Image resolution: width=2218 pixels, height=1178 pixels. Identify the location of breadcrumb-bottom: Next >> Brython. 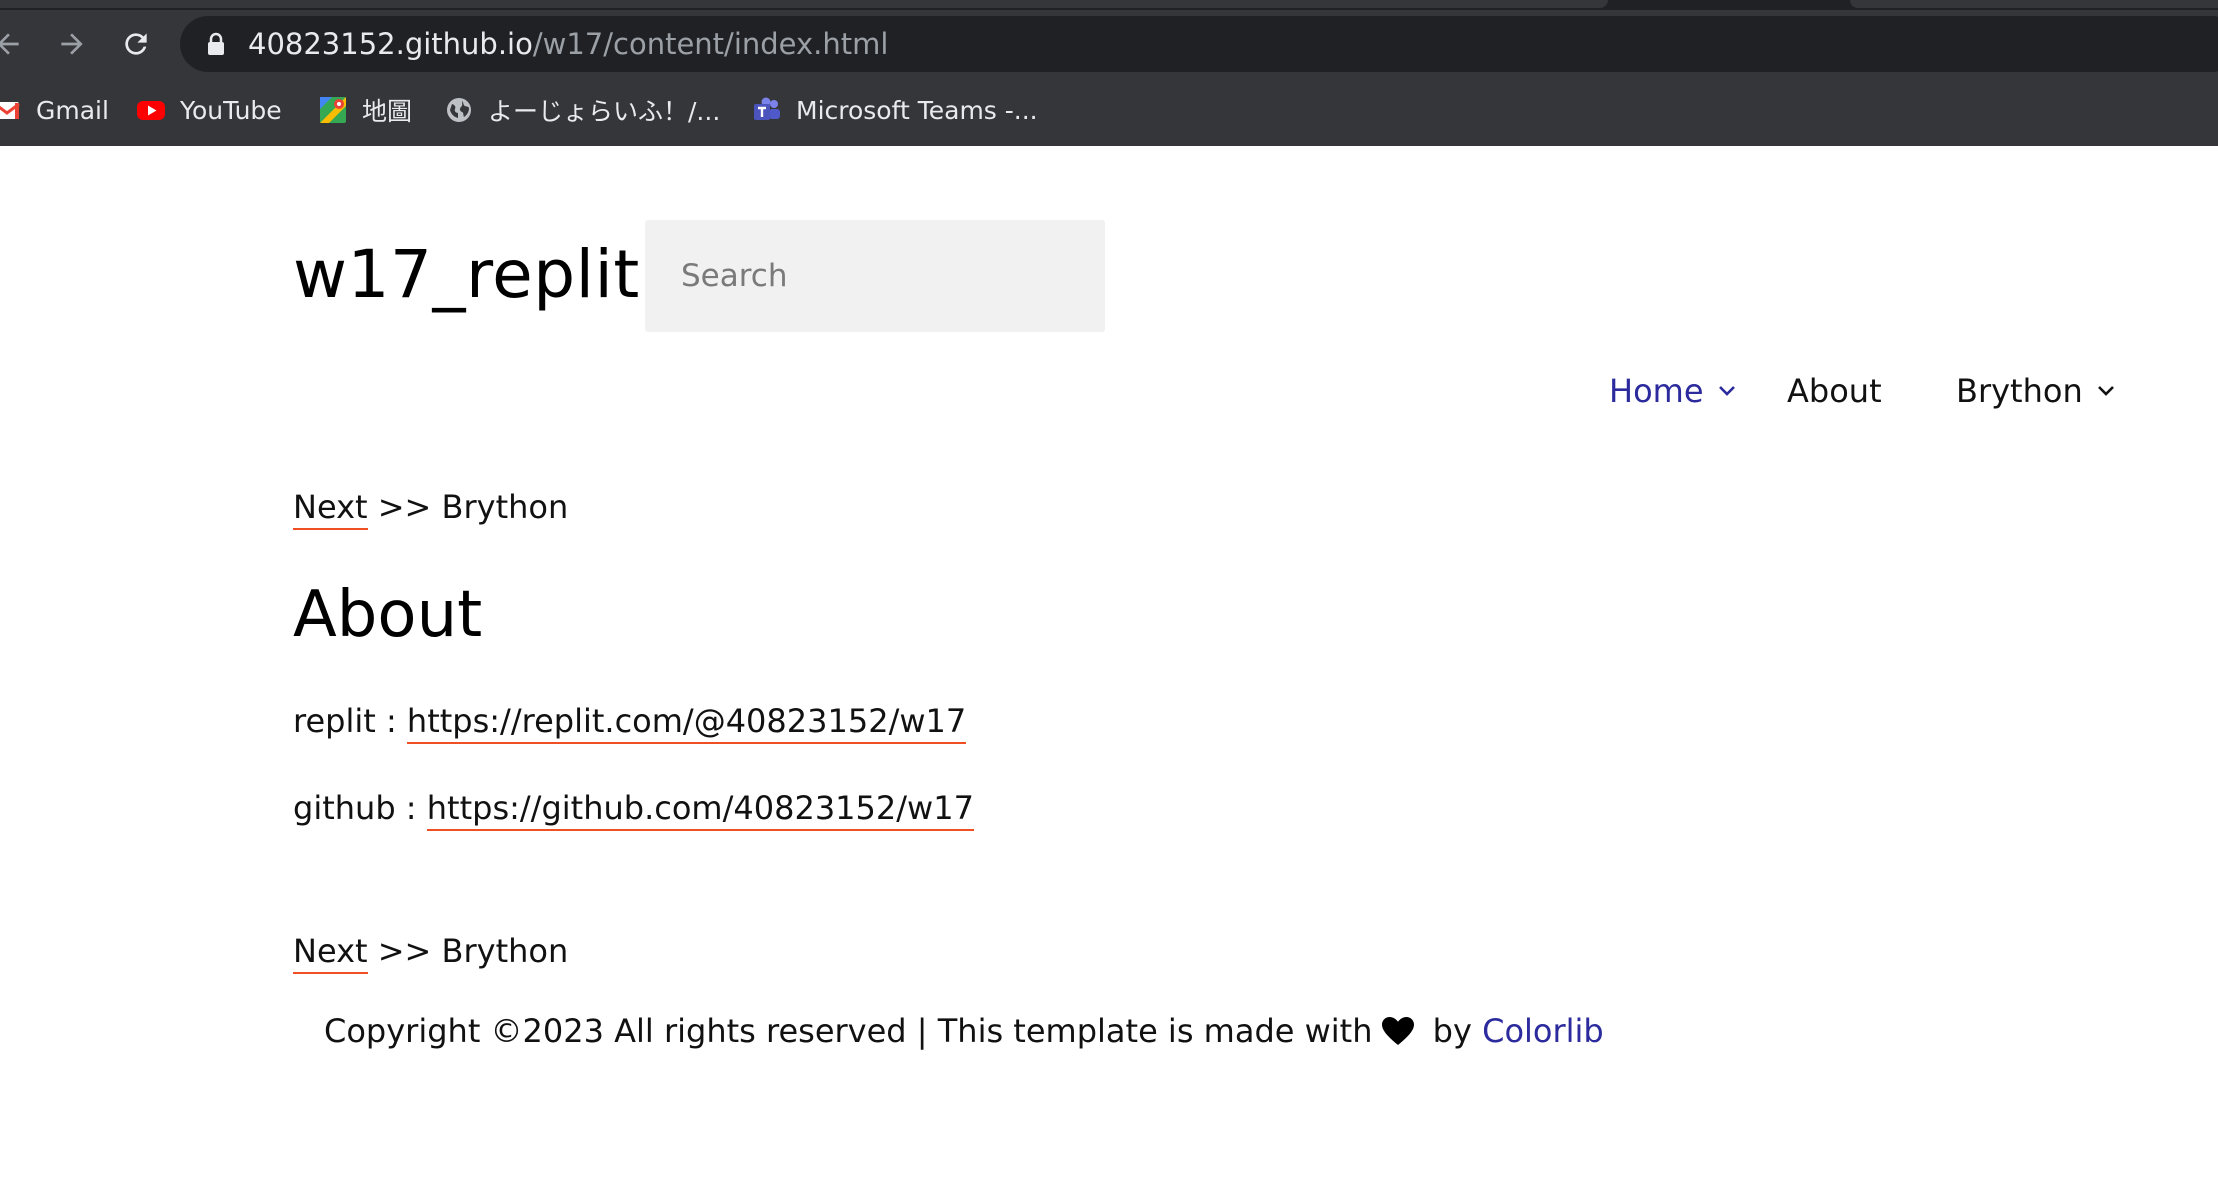
(431, 953).